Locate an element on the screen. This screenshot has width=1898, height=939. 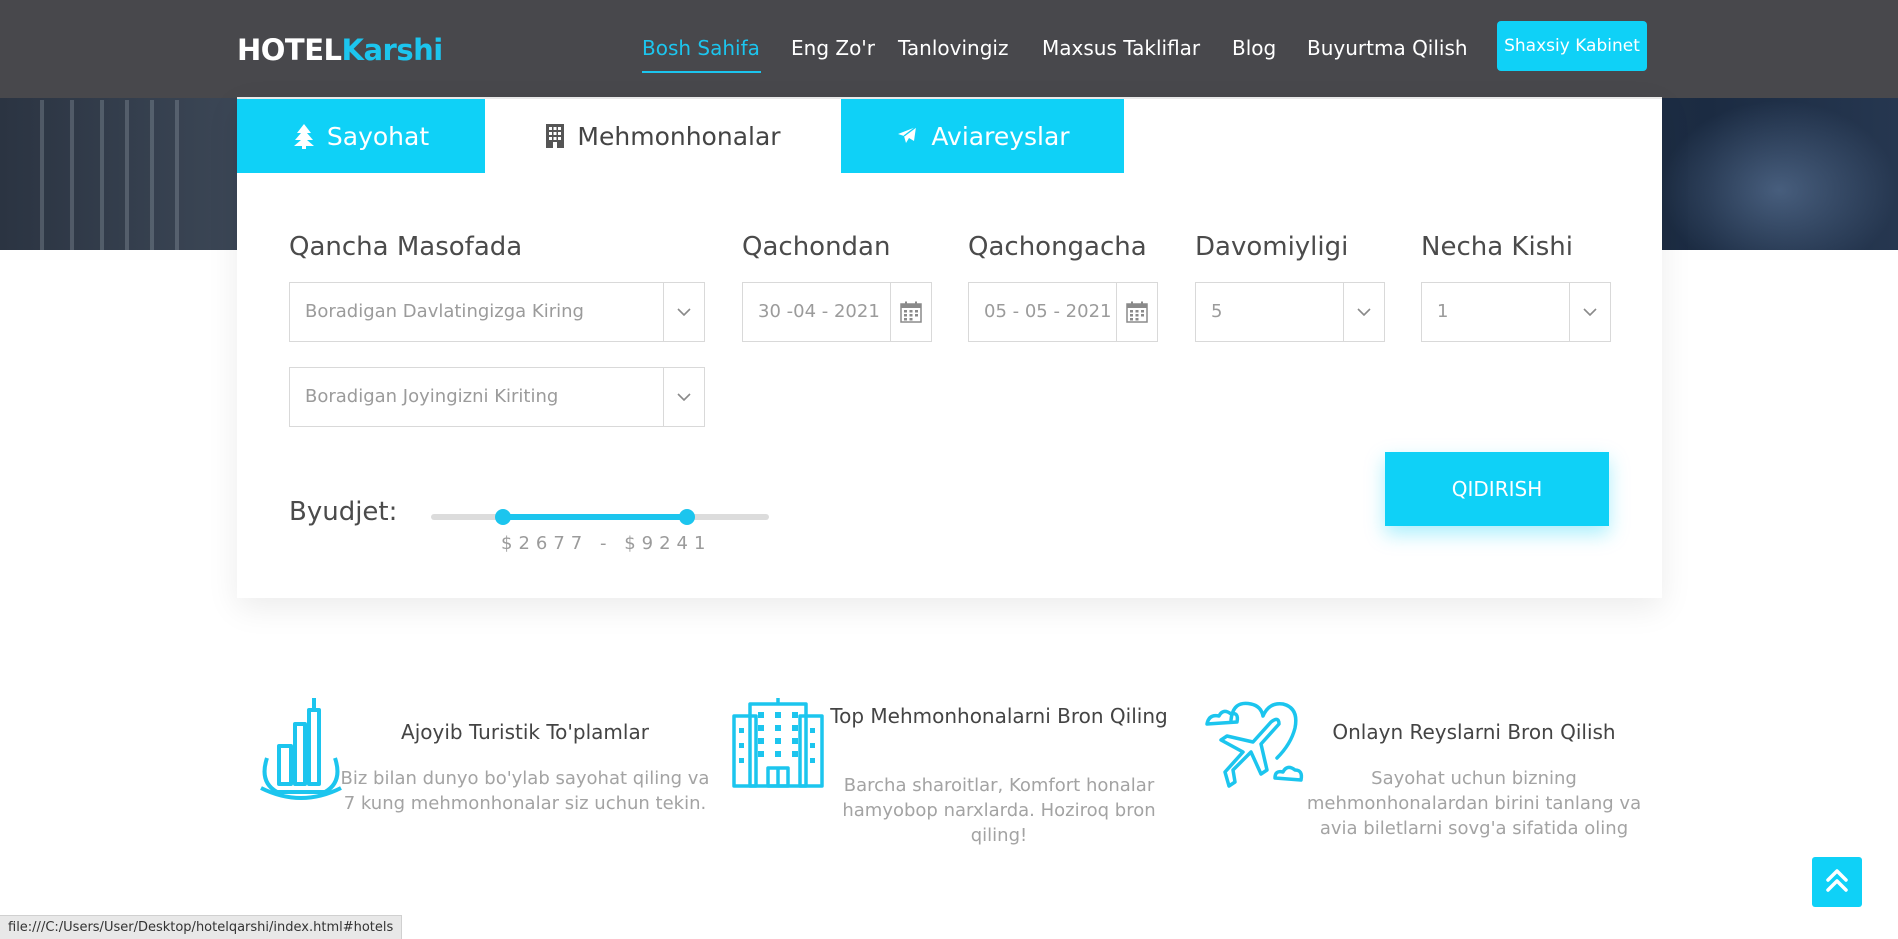
tab-sayohat: Sayohat is located at coordinates (361, 136).